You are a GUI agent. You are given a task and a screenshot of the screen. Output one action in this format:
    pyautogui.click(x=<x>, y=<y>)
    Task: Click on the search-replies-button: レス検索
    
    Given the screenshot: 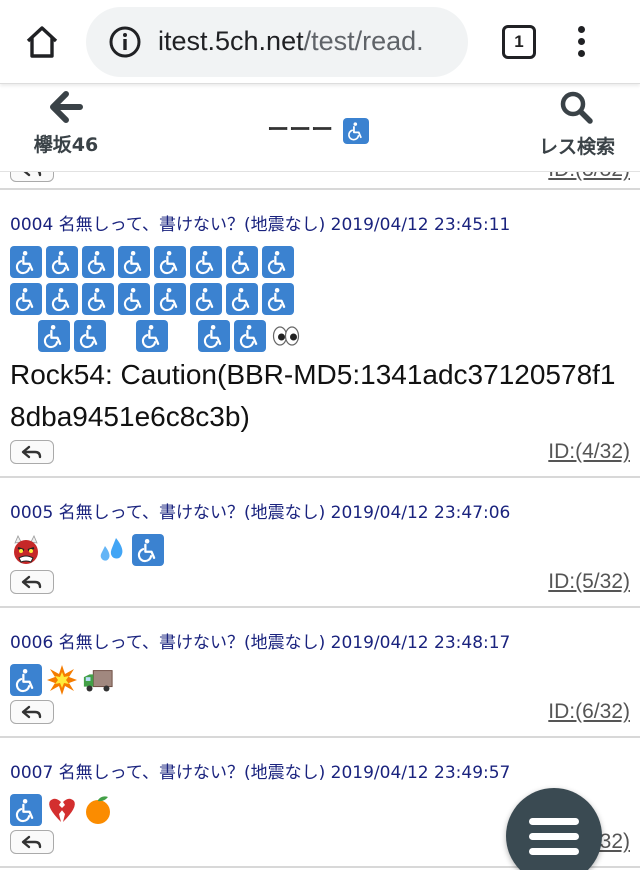 What is the action you would take?
    pyautogui.click(x=577, y=124)
    